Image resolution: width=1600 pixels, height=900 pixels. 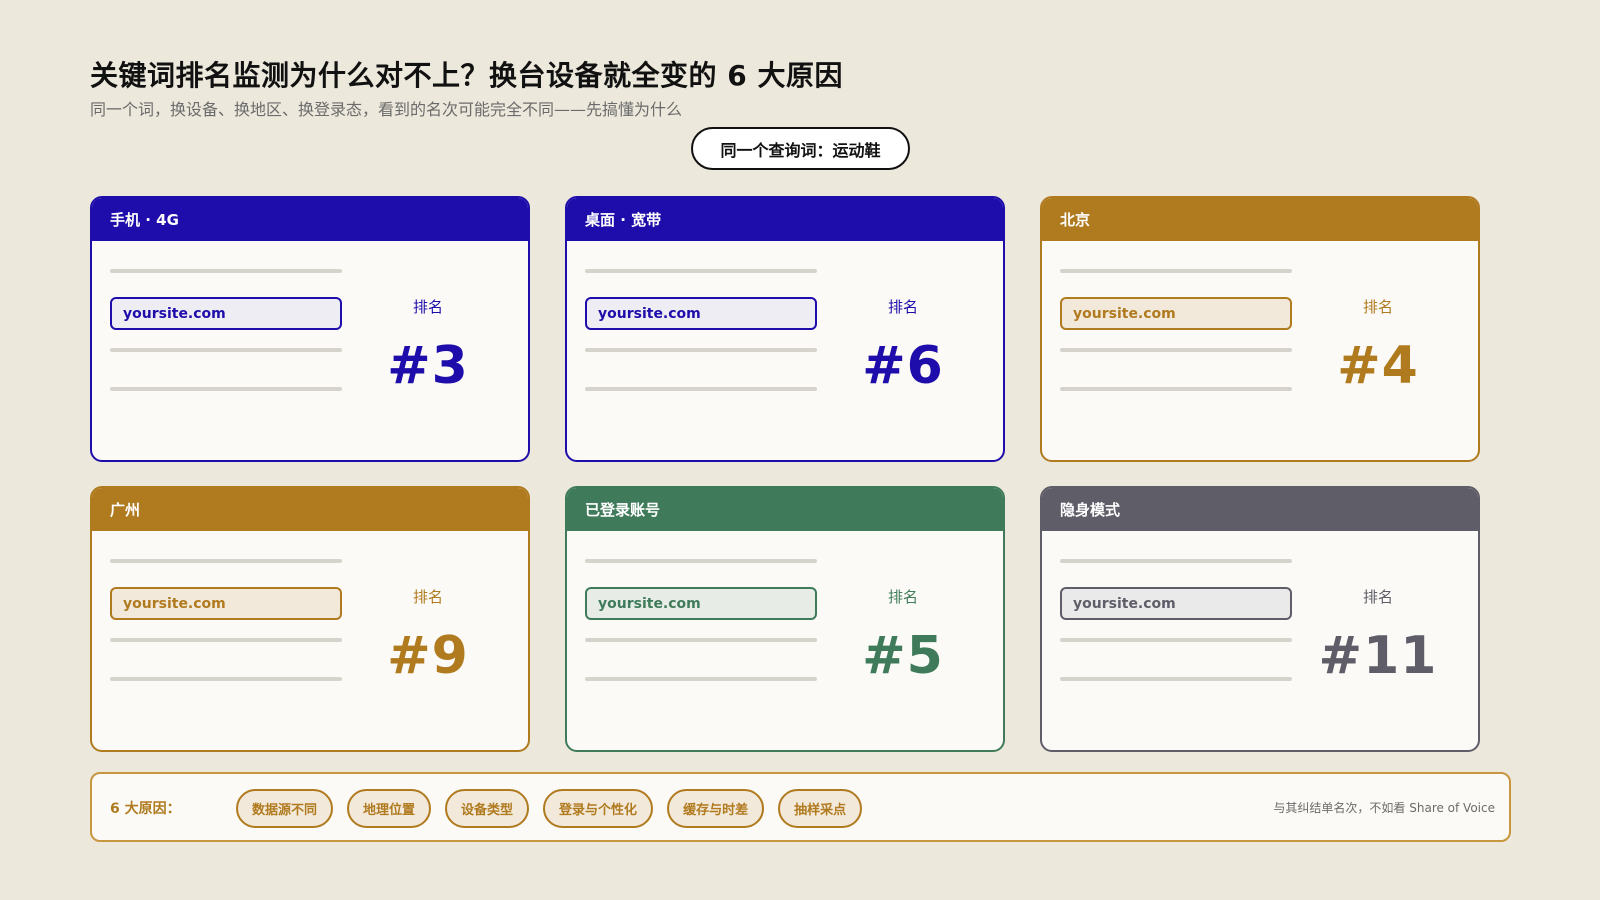 I want to click on rank-card-incognito: 隐身模式 yoursite.com 排名 #11, so click(x=1260, y=619).